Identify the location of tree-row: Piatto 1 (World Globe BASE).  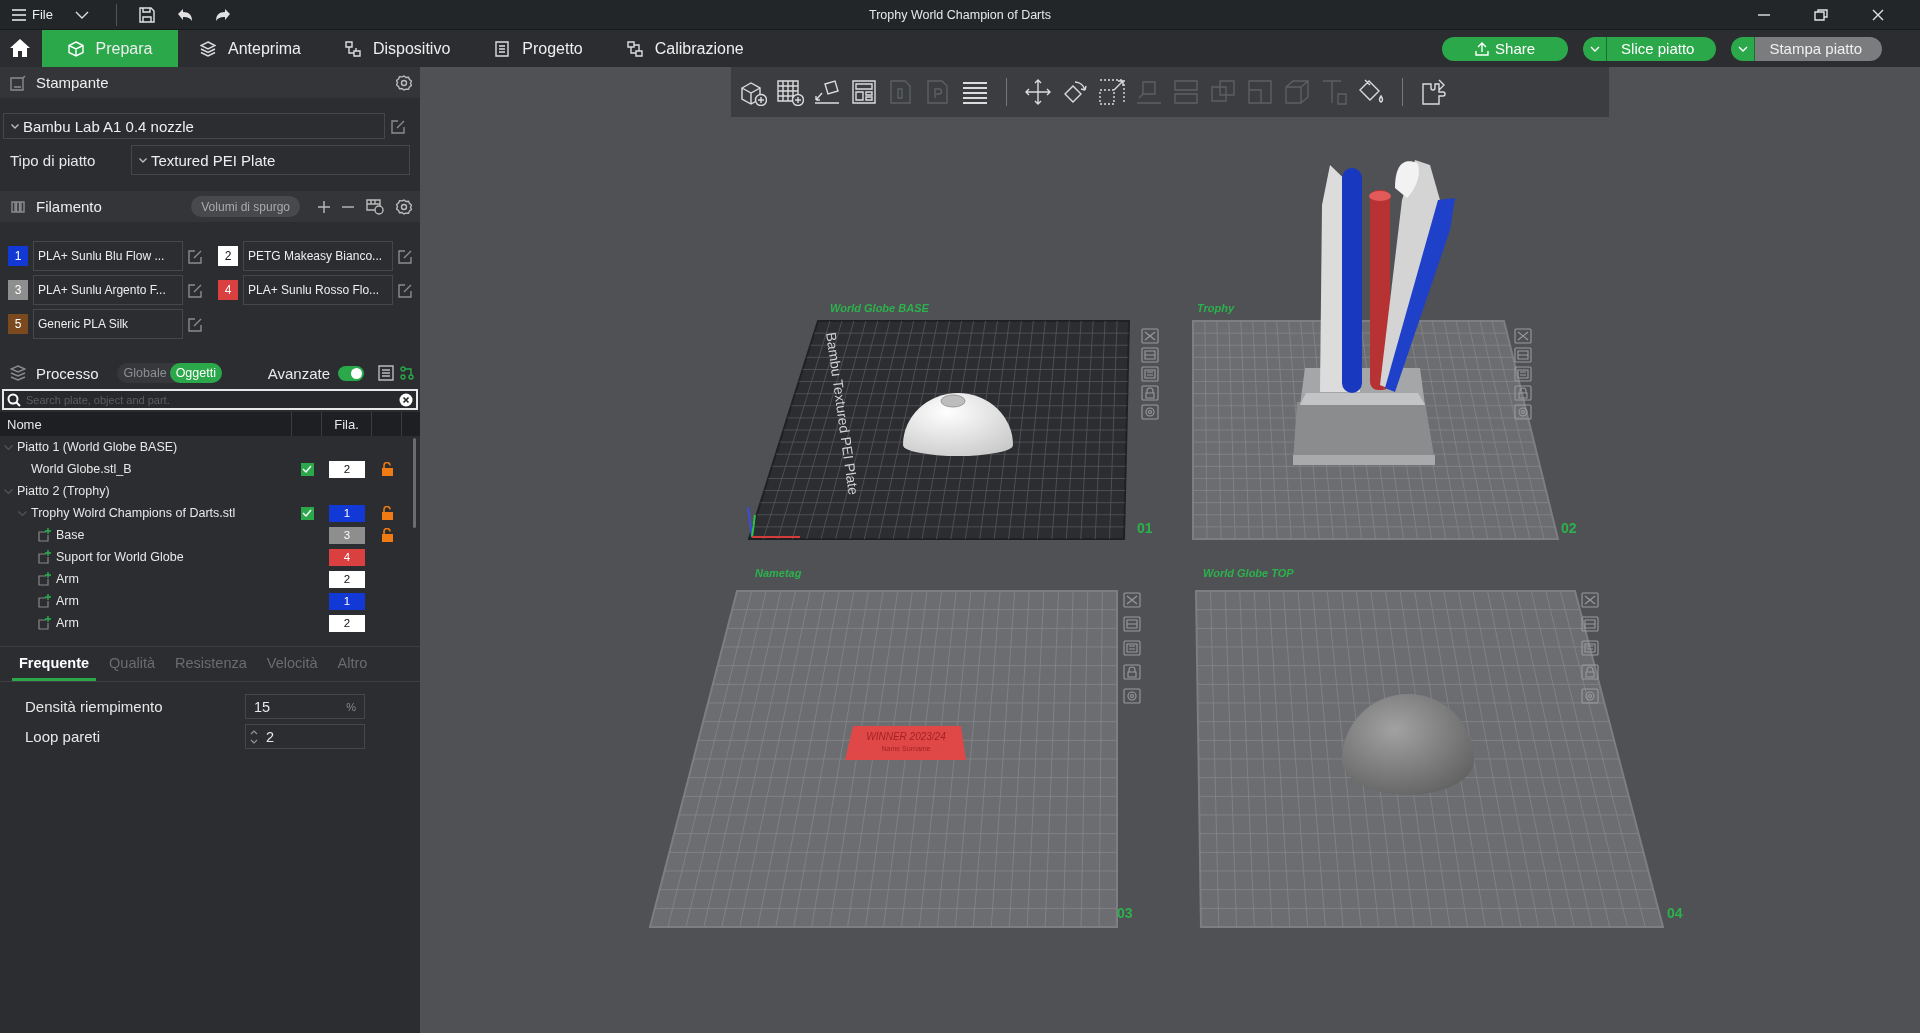
(202, 447).